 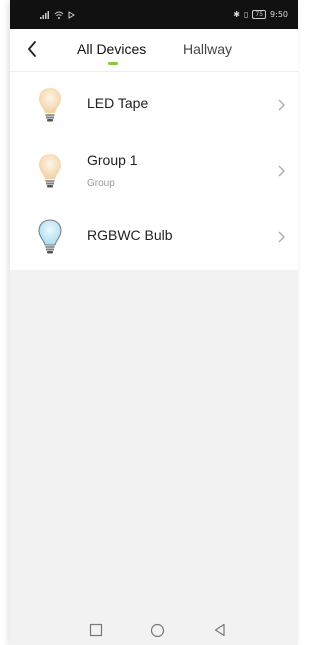 What do you see at coordinates (246, 14) in the screenshot?
I see `vibrate-icon: ▯` at bounding box center [246, 14].